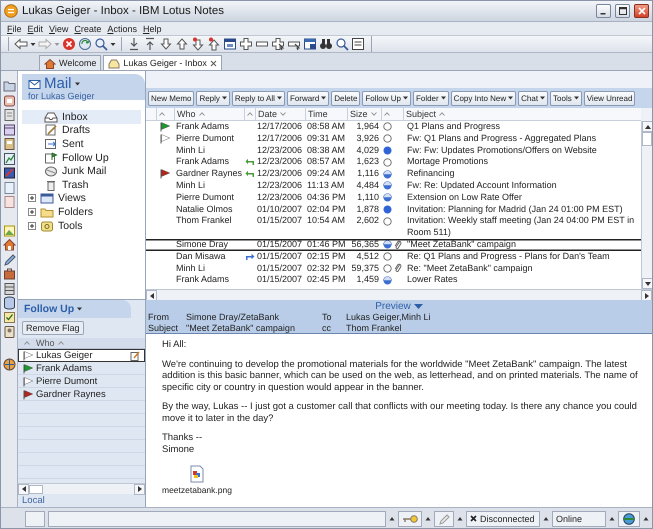  What do you see at coordinates (430, 98) in the screenshot?
I see `action-button: Folder` at bounding box center [430, 98].